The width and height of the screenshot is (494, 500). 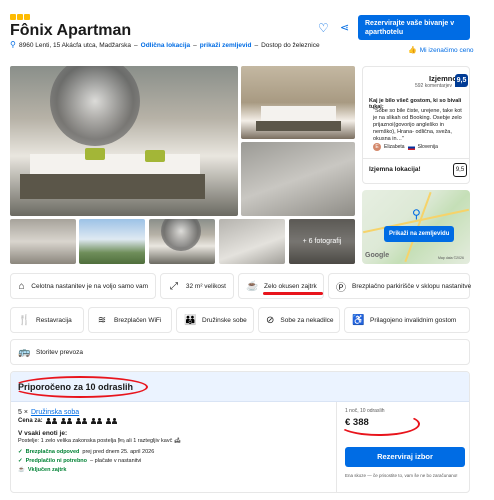 I want to click on heart-icon: ♡, so click(x=324, y=28).